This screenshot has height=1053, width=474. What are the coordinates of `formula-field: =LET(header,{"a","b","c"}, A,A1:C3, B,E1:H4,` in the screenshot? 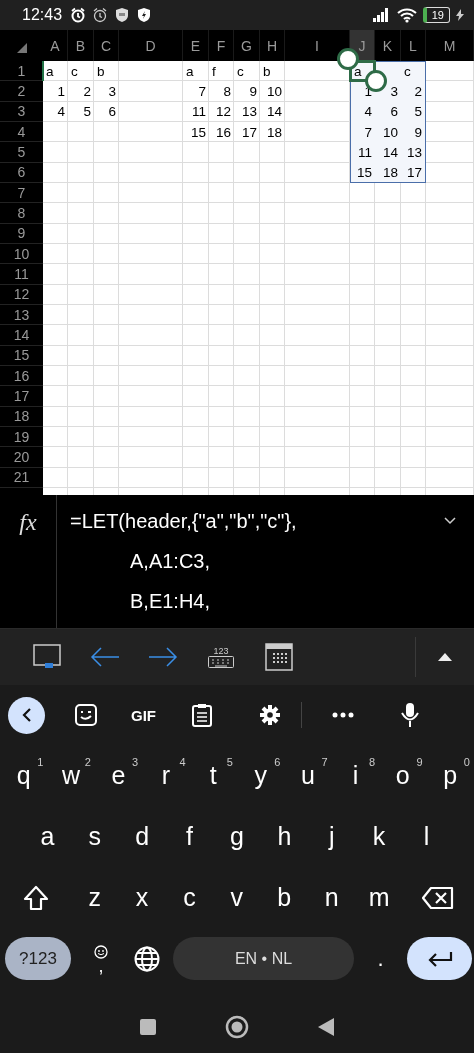 It's located at (250, 561).